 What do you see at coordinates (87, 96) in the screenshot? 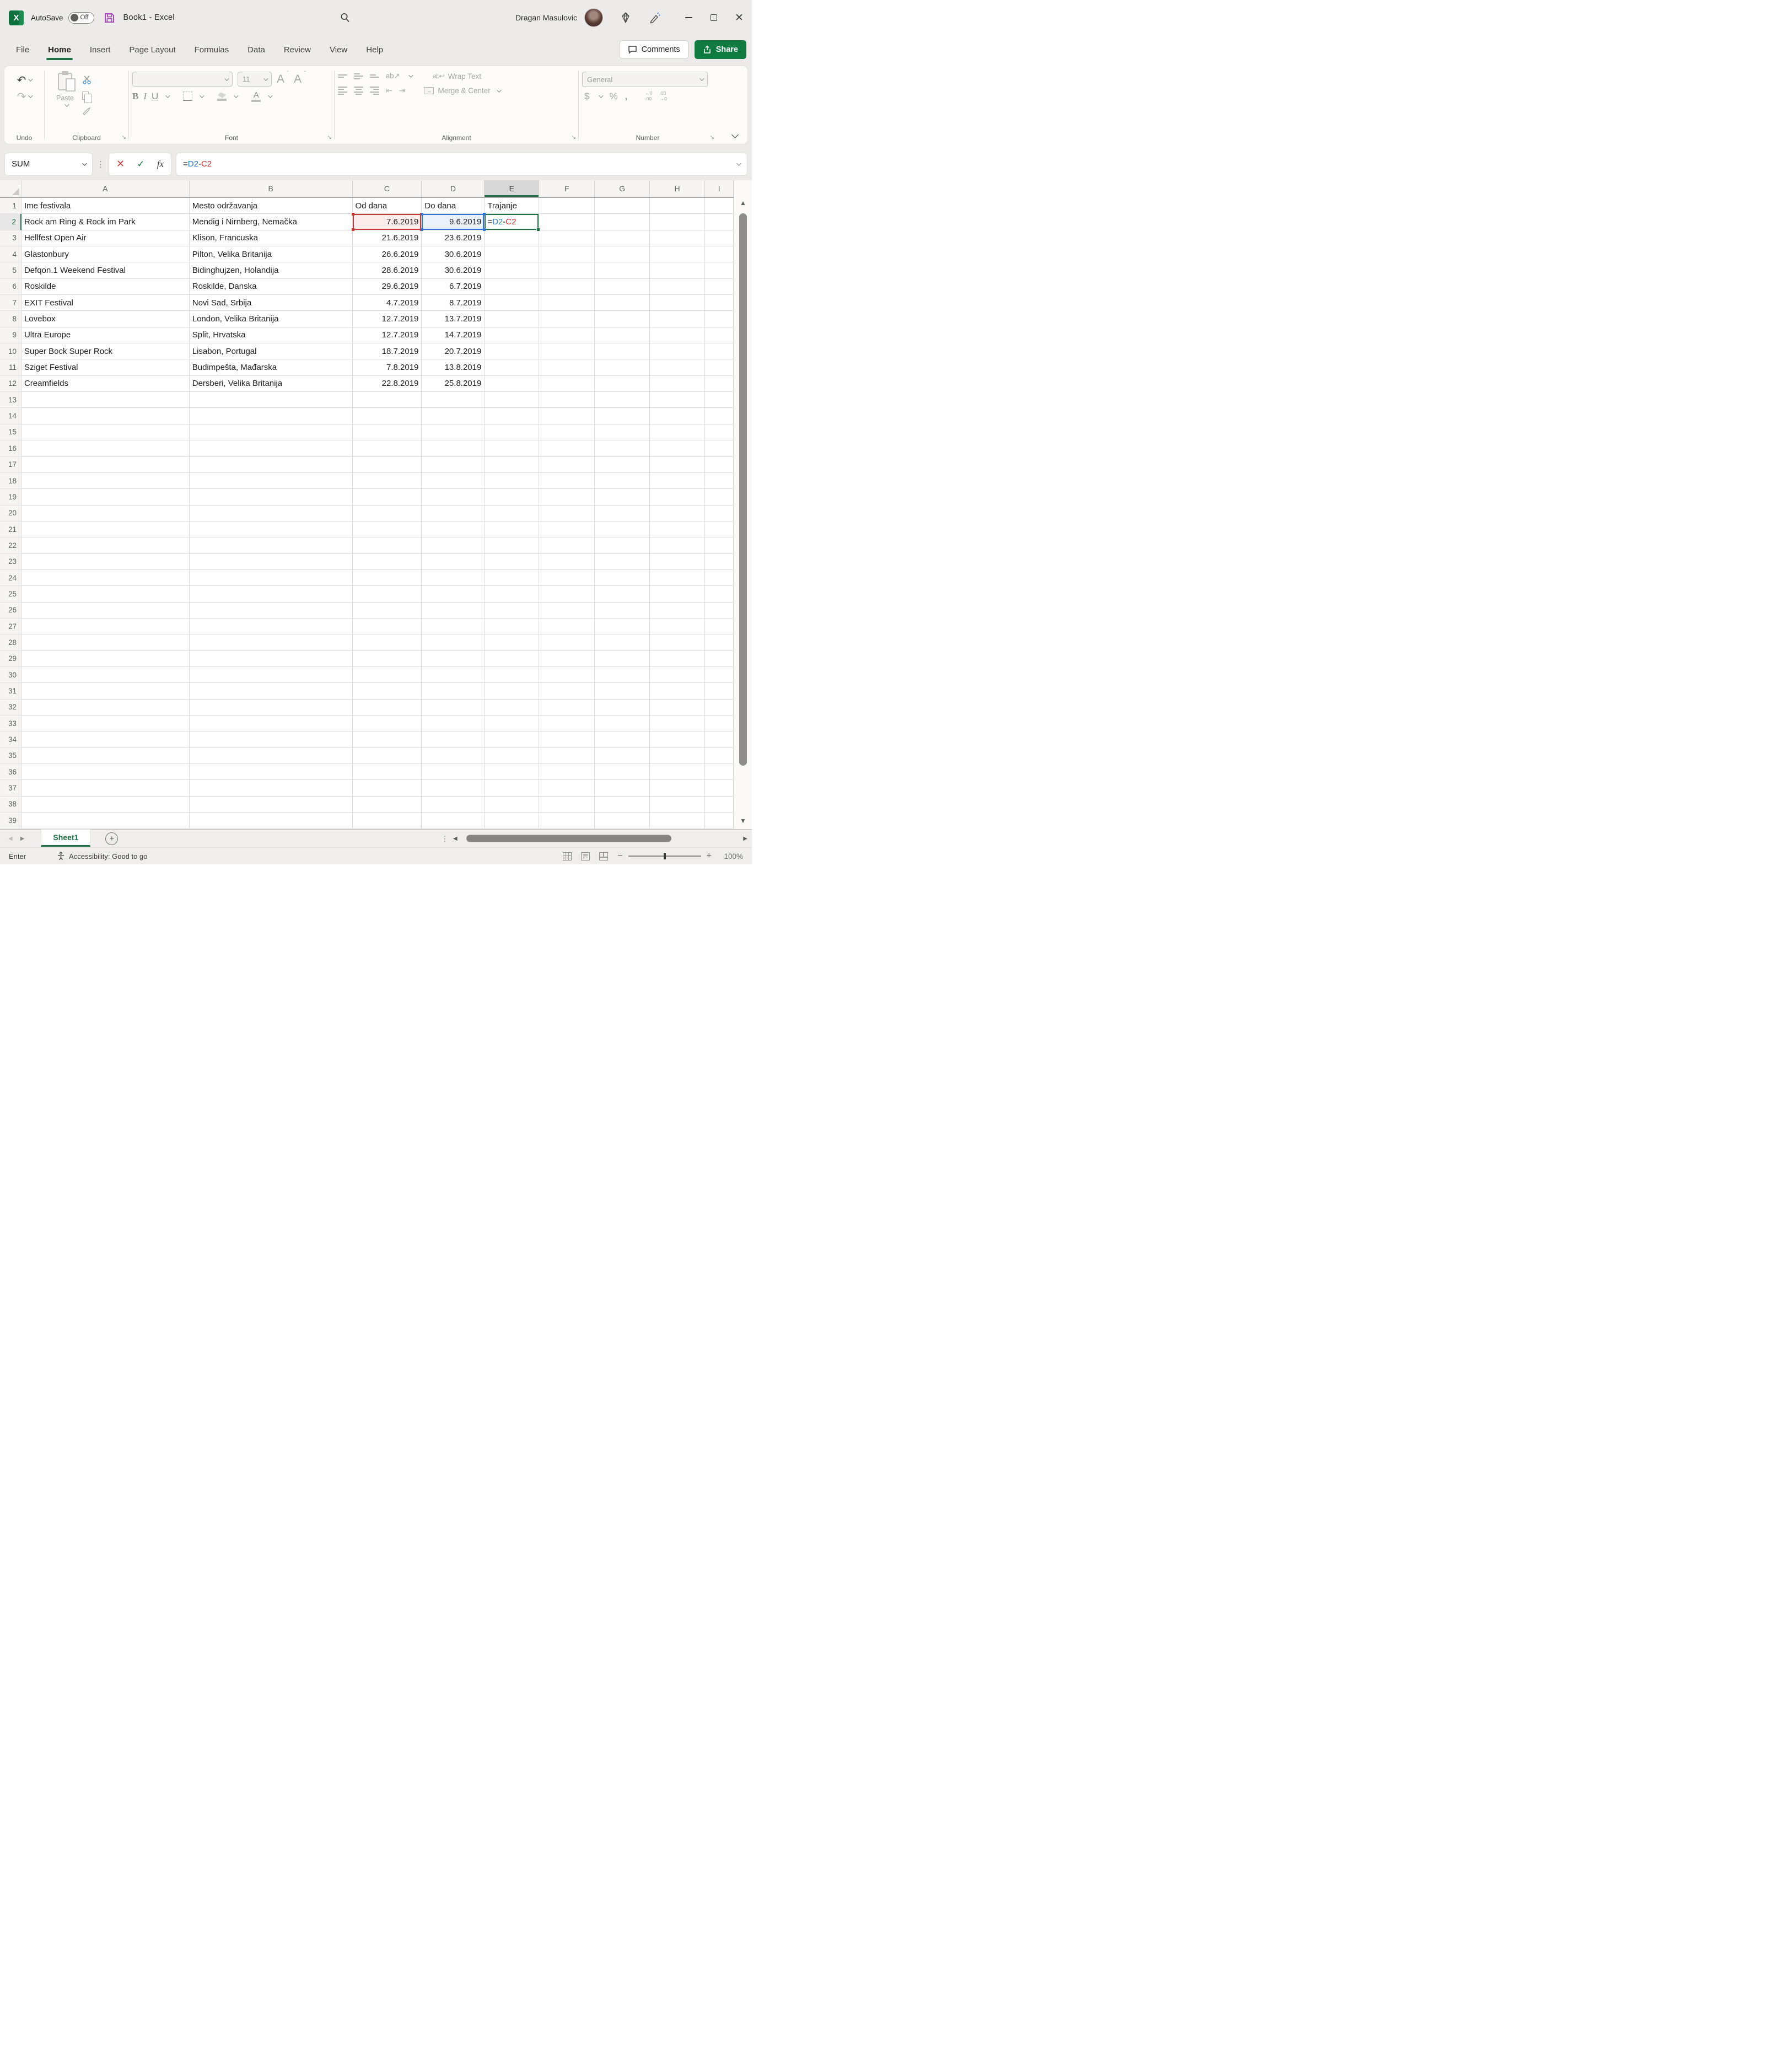
I see `copy-button` at bounding box center [87, 96].